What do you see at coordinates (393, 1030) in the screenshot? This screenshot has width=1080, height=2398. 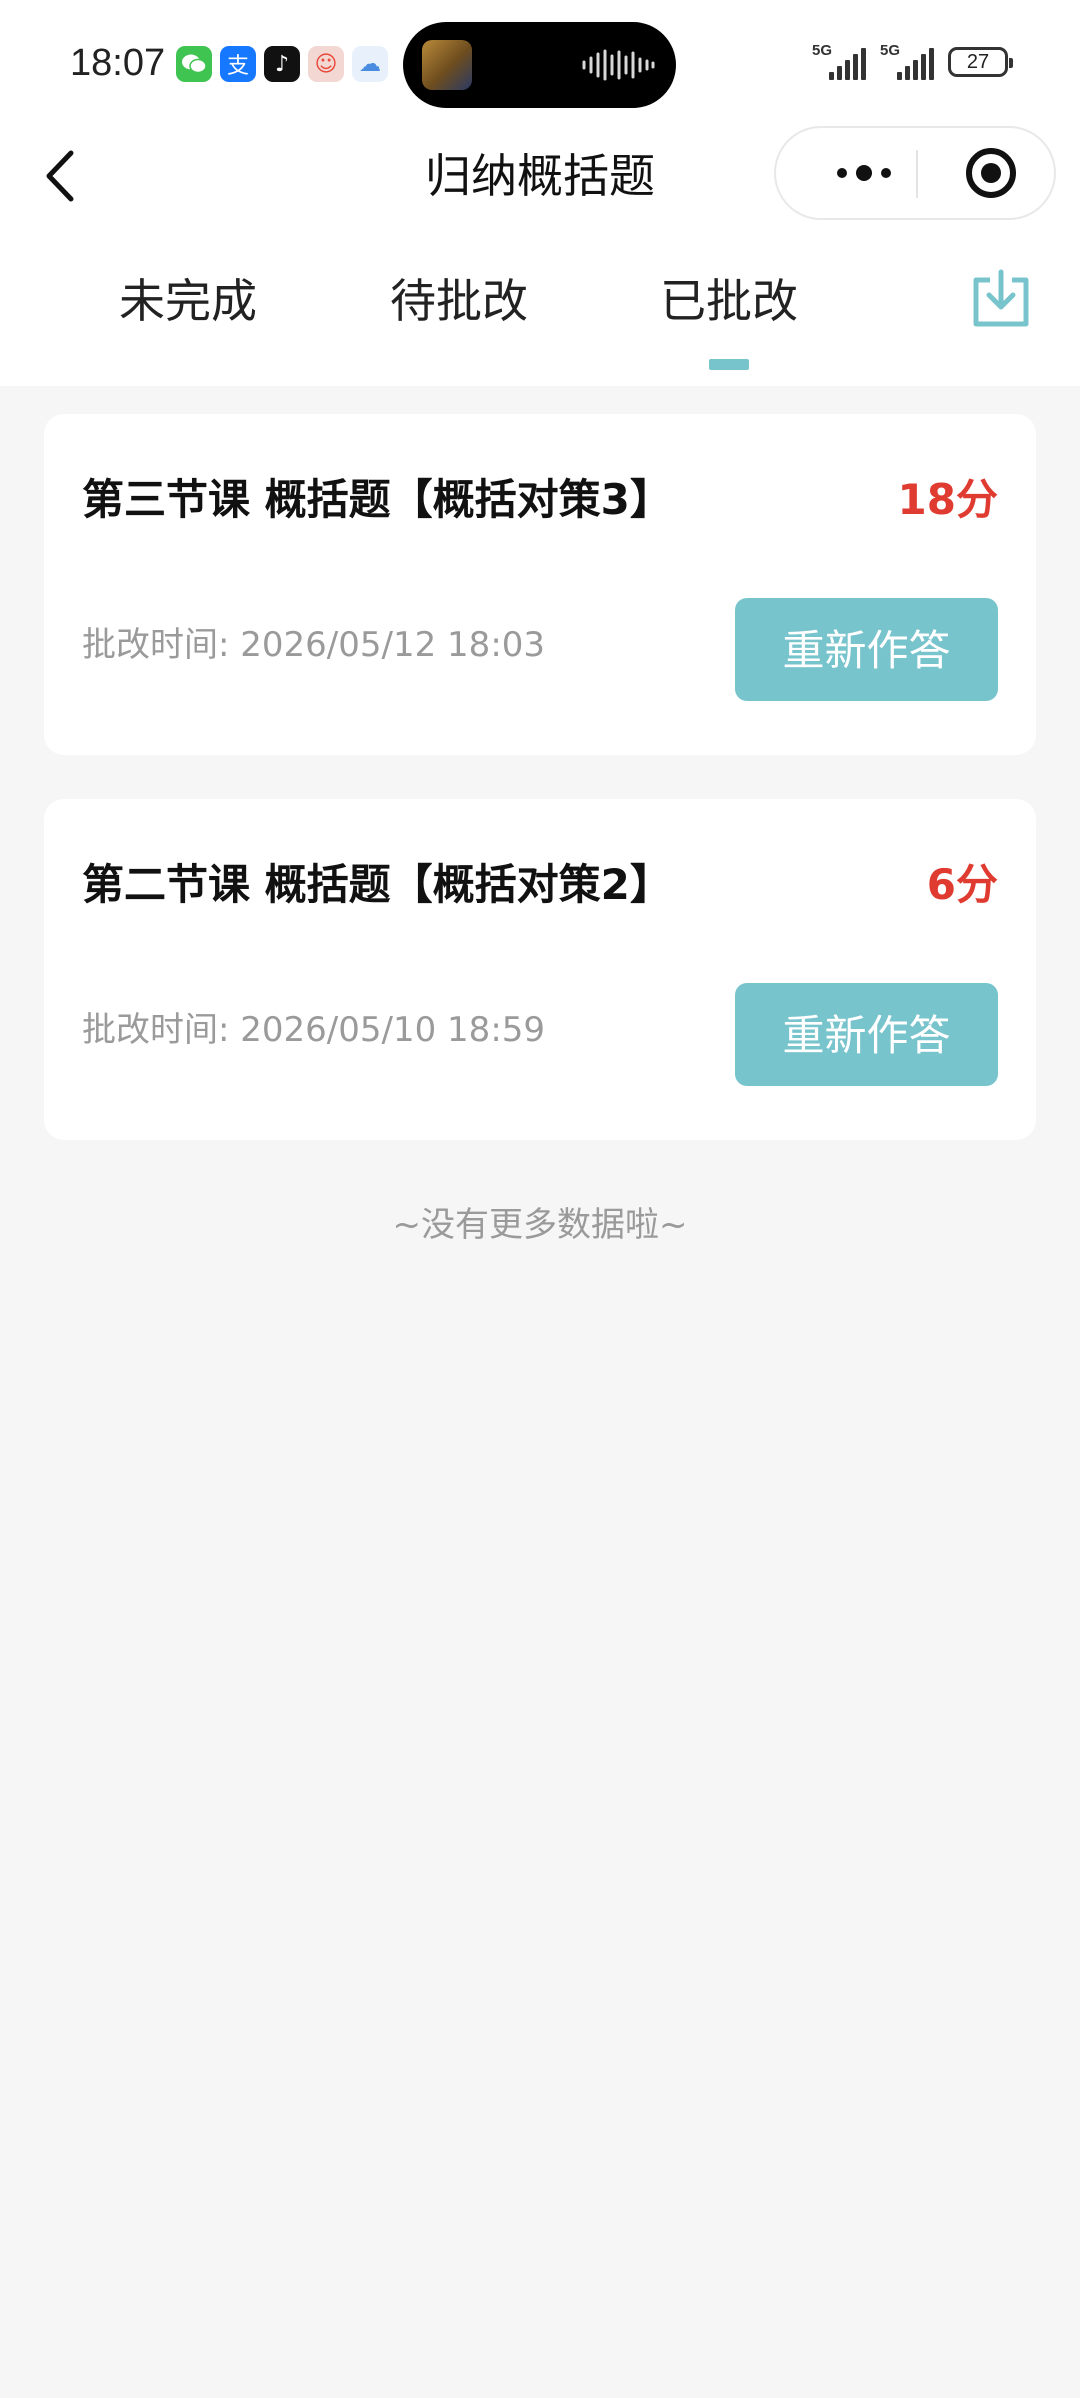 I see `review-time-value: 2026/05/10 18:59` at bounding box center [393, 1030].